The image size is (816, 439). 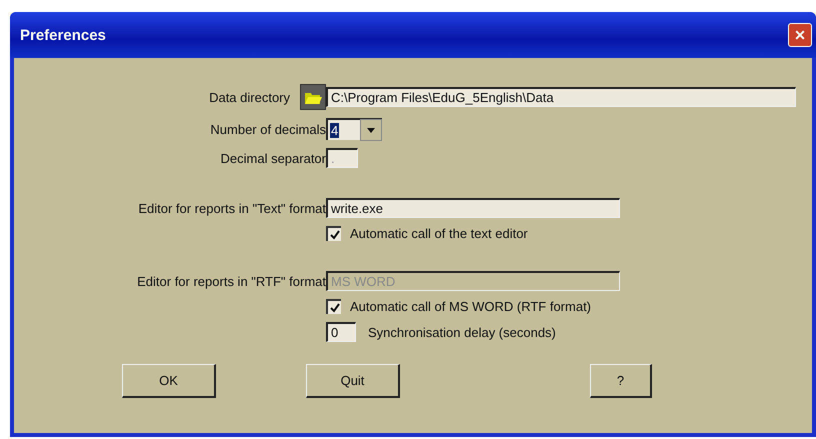 What do you see at coordinates (354, 129) in the screenshot?
I see `decimals-dropdown: 4` at bounding box center [354, 129].